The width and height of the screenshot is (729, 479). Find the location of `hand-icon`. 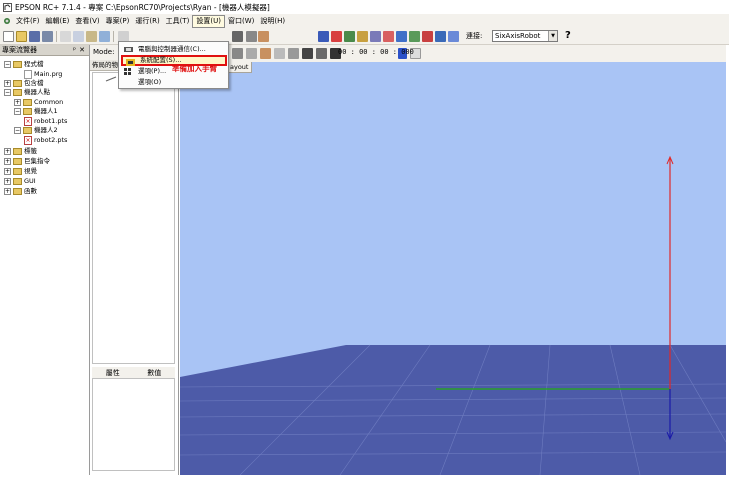

hand-icon is located at coordinates (237, 36).